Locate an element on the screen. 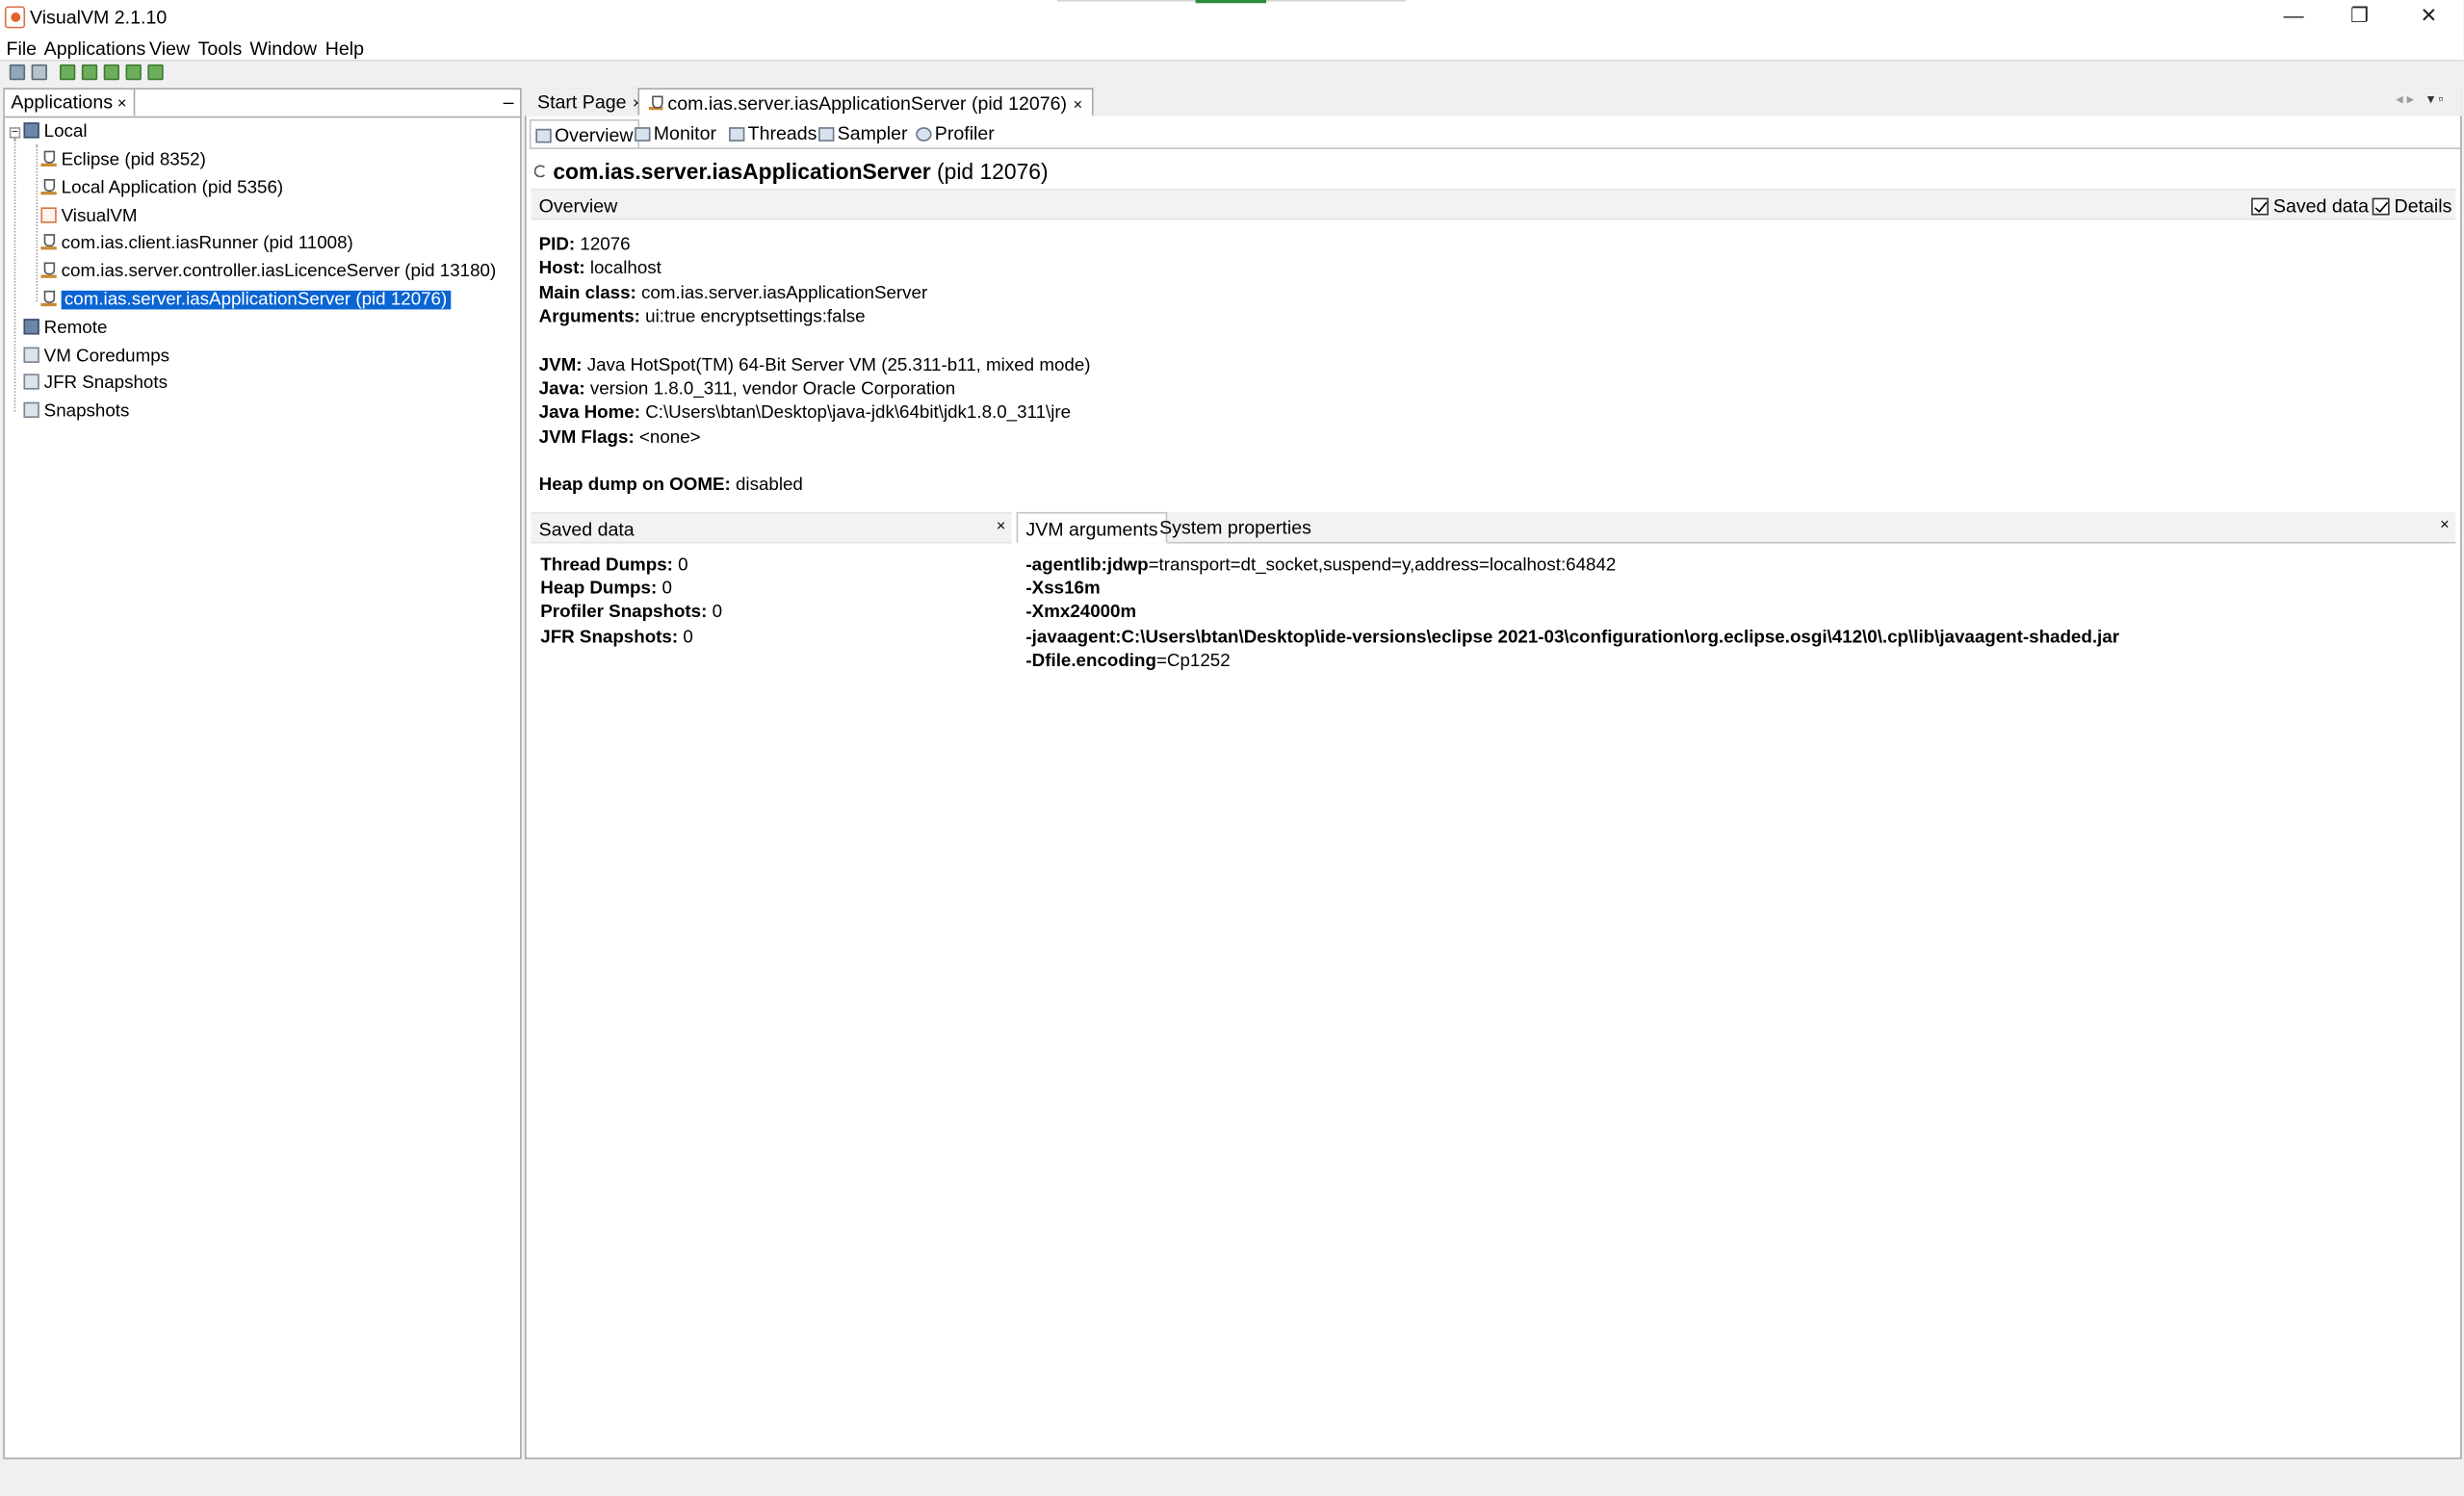 The image size is (2464, 1496). menu-help: Help is located at coordinates (344, 49).